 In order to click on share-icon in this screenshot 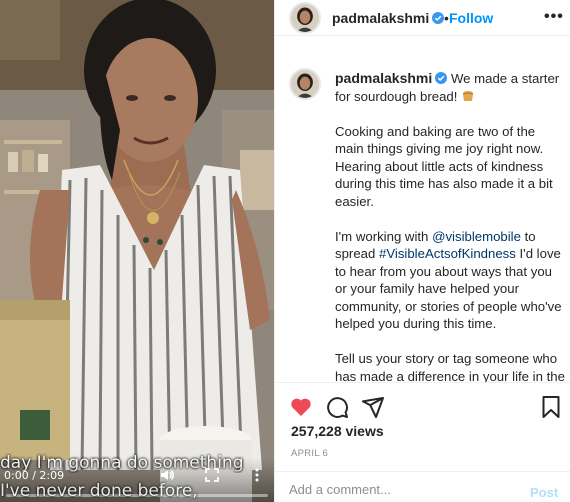, I will do `click(373, 407)`.